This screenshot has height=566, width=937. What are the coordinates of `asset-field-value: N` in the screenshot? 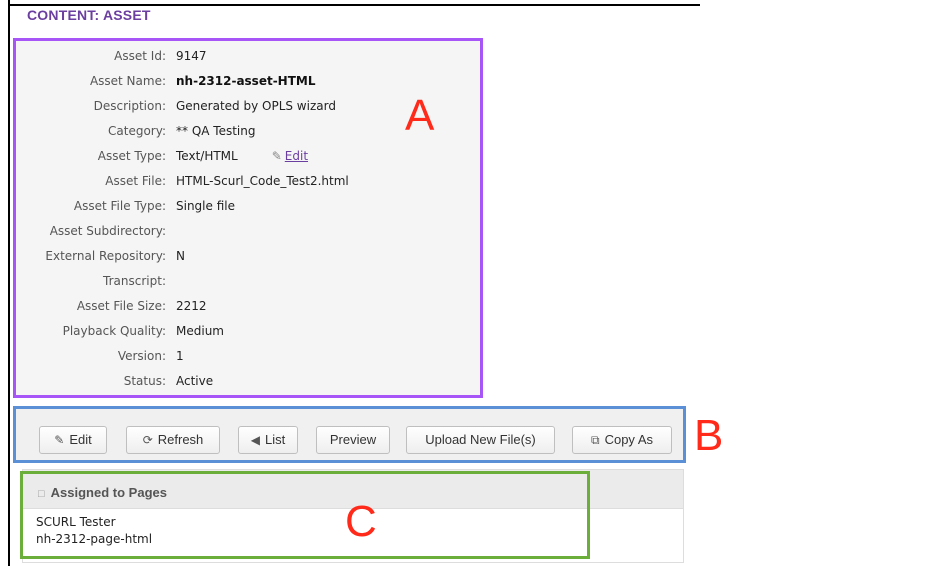 It's located at (180, 256).